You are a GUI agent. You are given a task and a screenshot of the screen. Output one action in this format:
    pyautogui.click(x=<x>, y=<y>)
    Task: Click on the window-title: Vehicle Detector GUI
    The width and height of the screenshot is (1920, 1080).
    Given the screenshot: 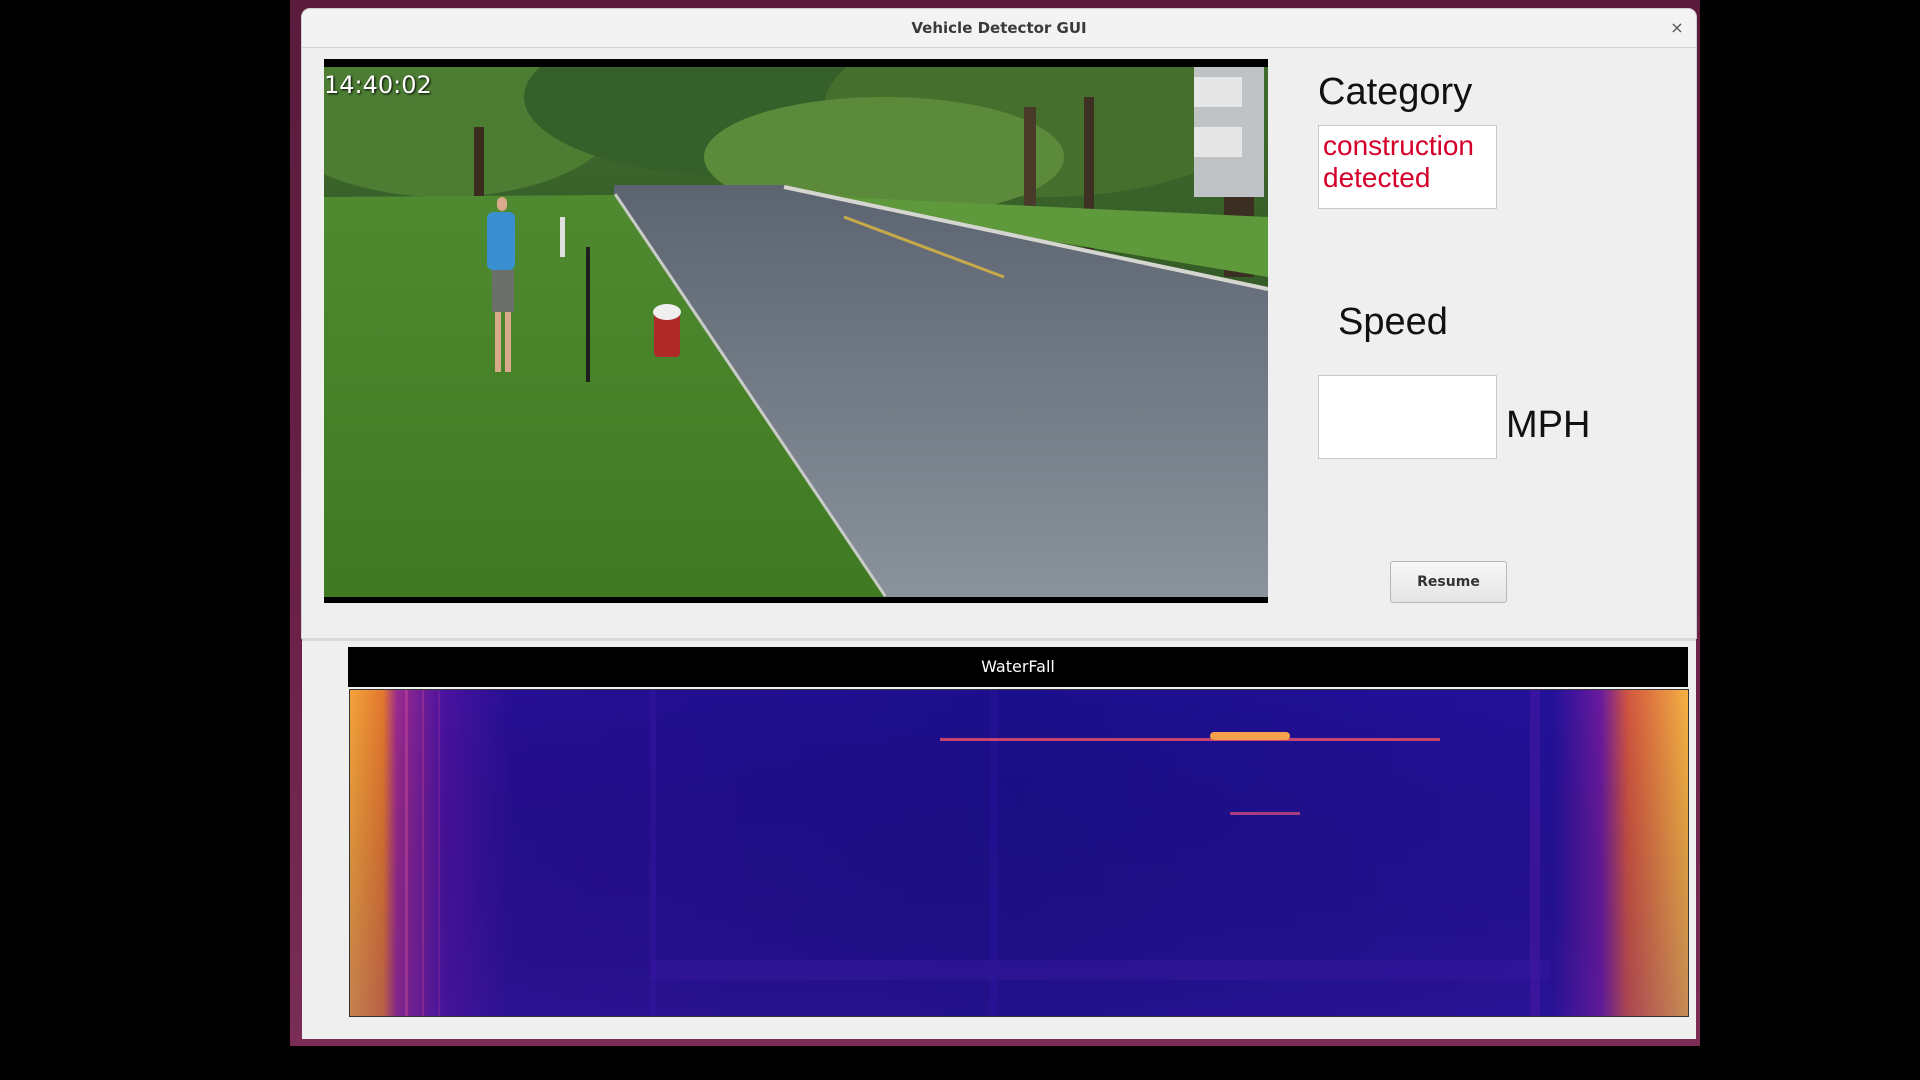 What is the action you would take?
    pyautogui.click(x=999, y=28)
    